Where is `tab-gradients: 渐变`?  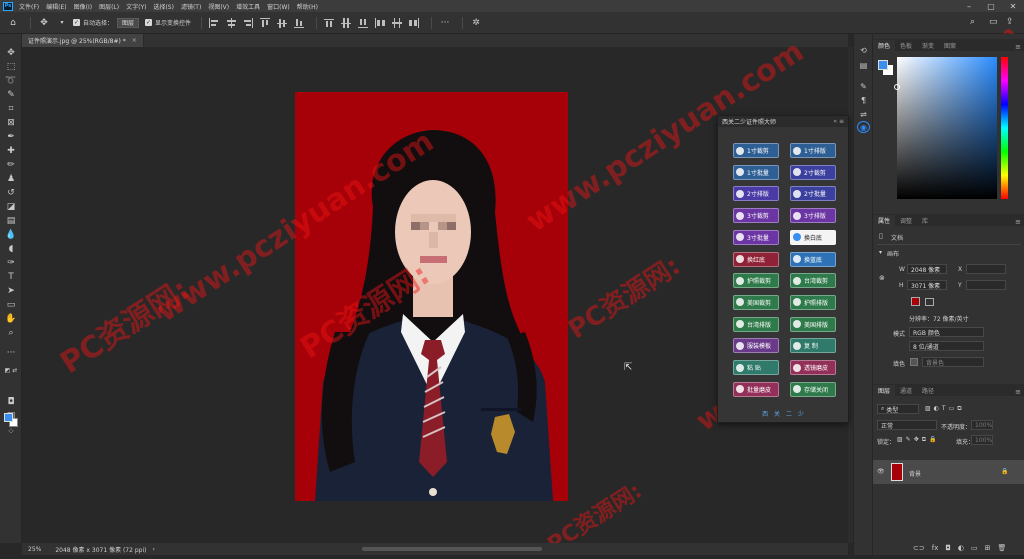 tab-gradients: 渐变 is located at coordinates (928, 45).